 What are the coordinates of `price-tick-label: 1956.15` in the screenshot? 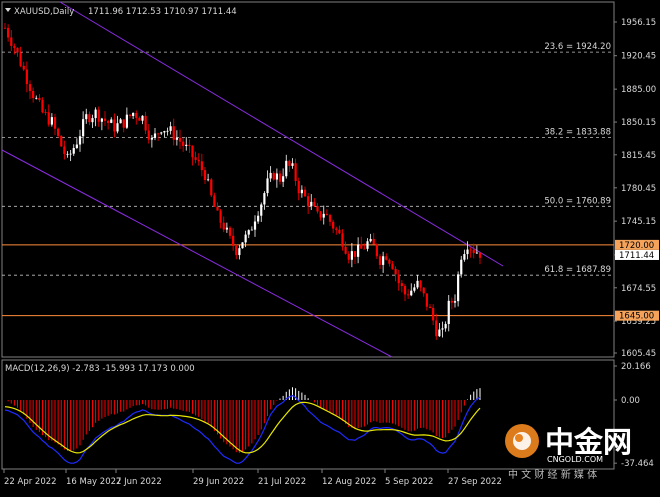 It's located at (638, 23).